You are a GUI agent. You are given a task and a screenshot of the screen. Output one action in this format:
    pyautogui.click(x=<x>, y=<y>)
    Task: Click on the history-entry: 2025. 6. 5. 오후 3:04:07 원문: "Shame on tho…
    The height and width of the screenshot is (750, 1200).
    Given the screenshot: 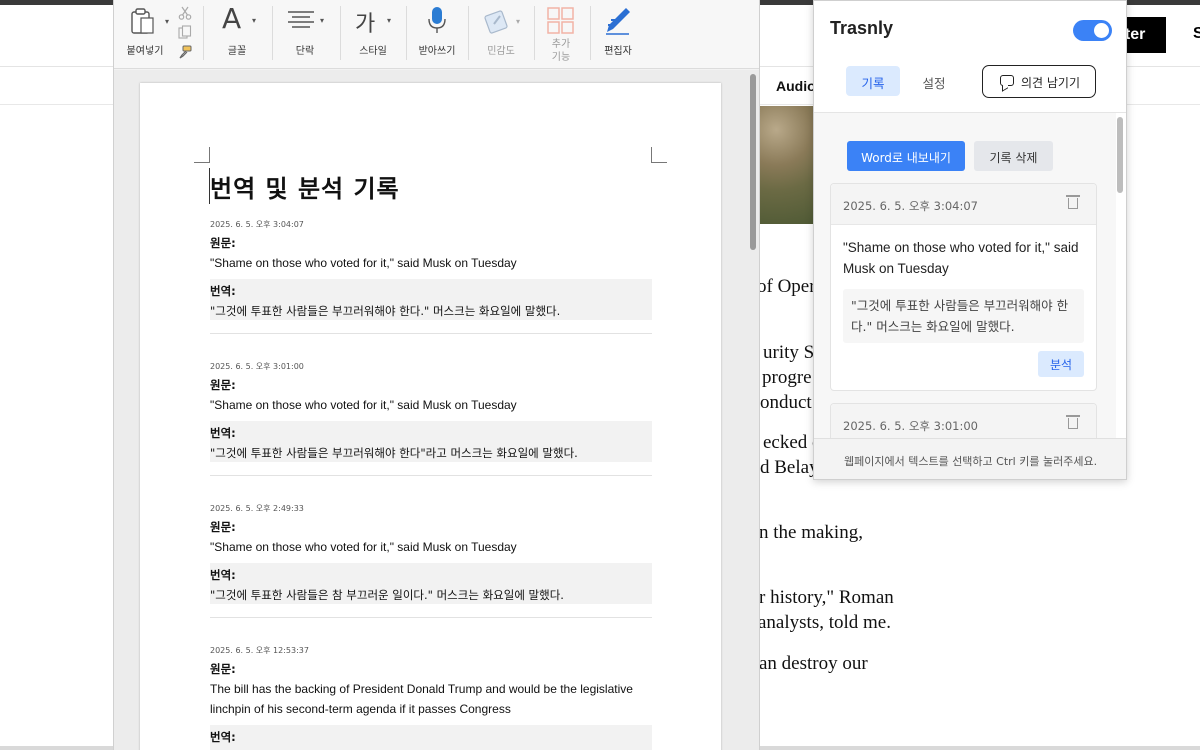 What is the action you would take?
    pyautogui.click(x=431, y=276)
    